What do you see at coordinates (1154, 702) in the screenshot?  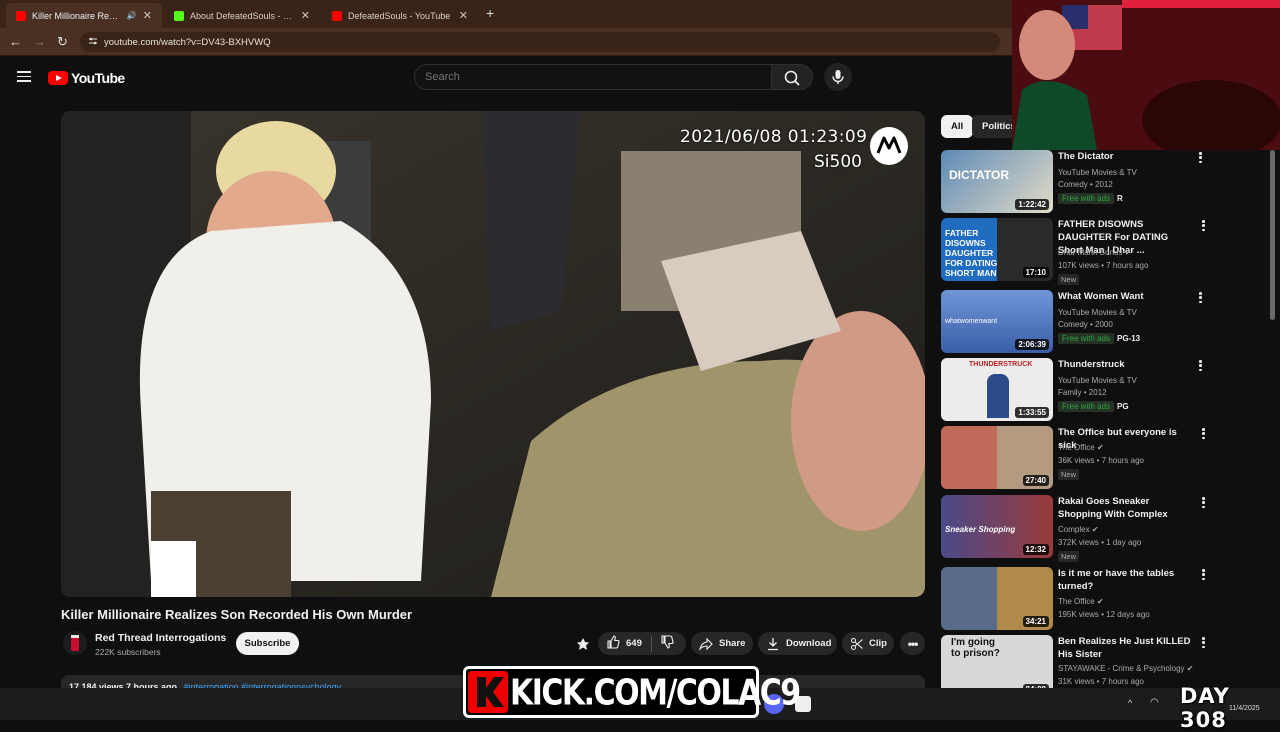 I see `wifi-icon: ◠` at bounding box center [1154, 702].